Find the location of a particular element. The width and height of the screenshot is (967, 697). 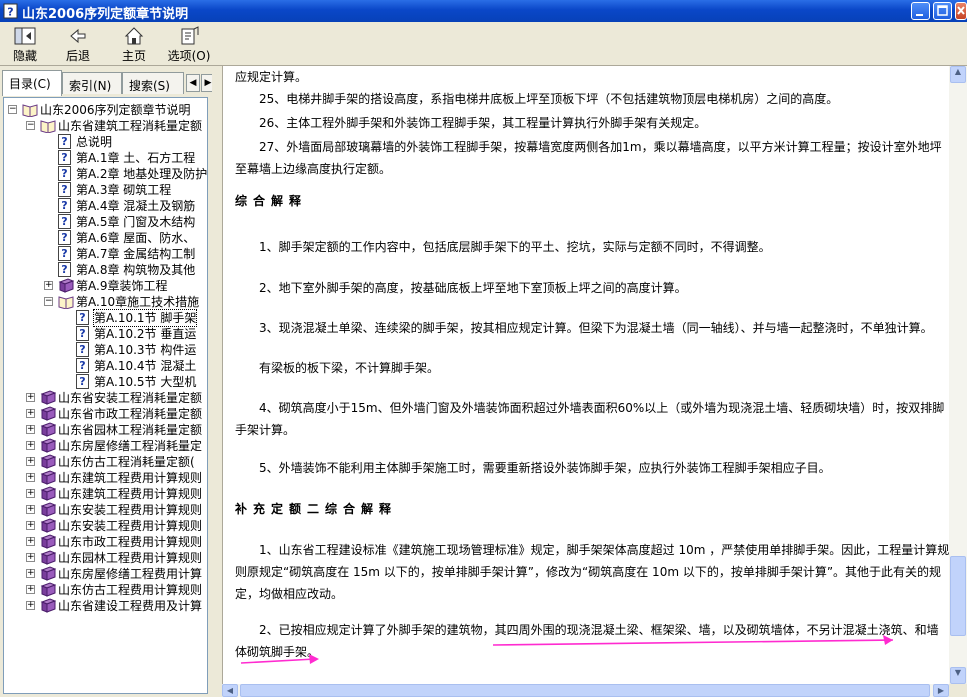

vertical-scrollbar: ▲ ▼ is located at coordinates (958, 375).